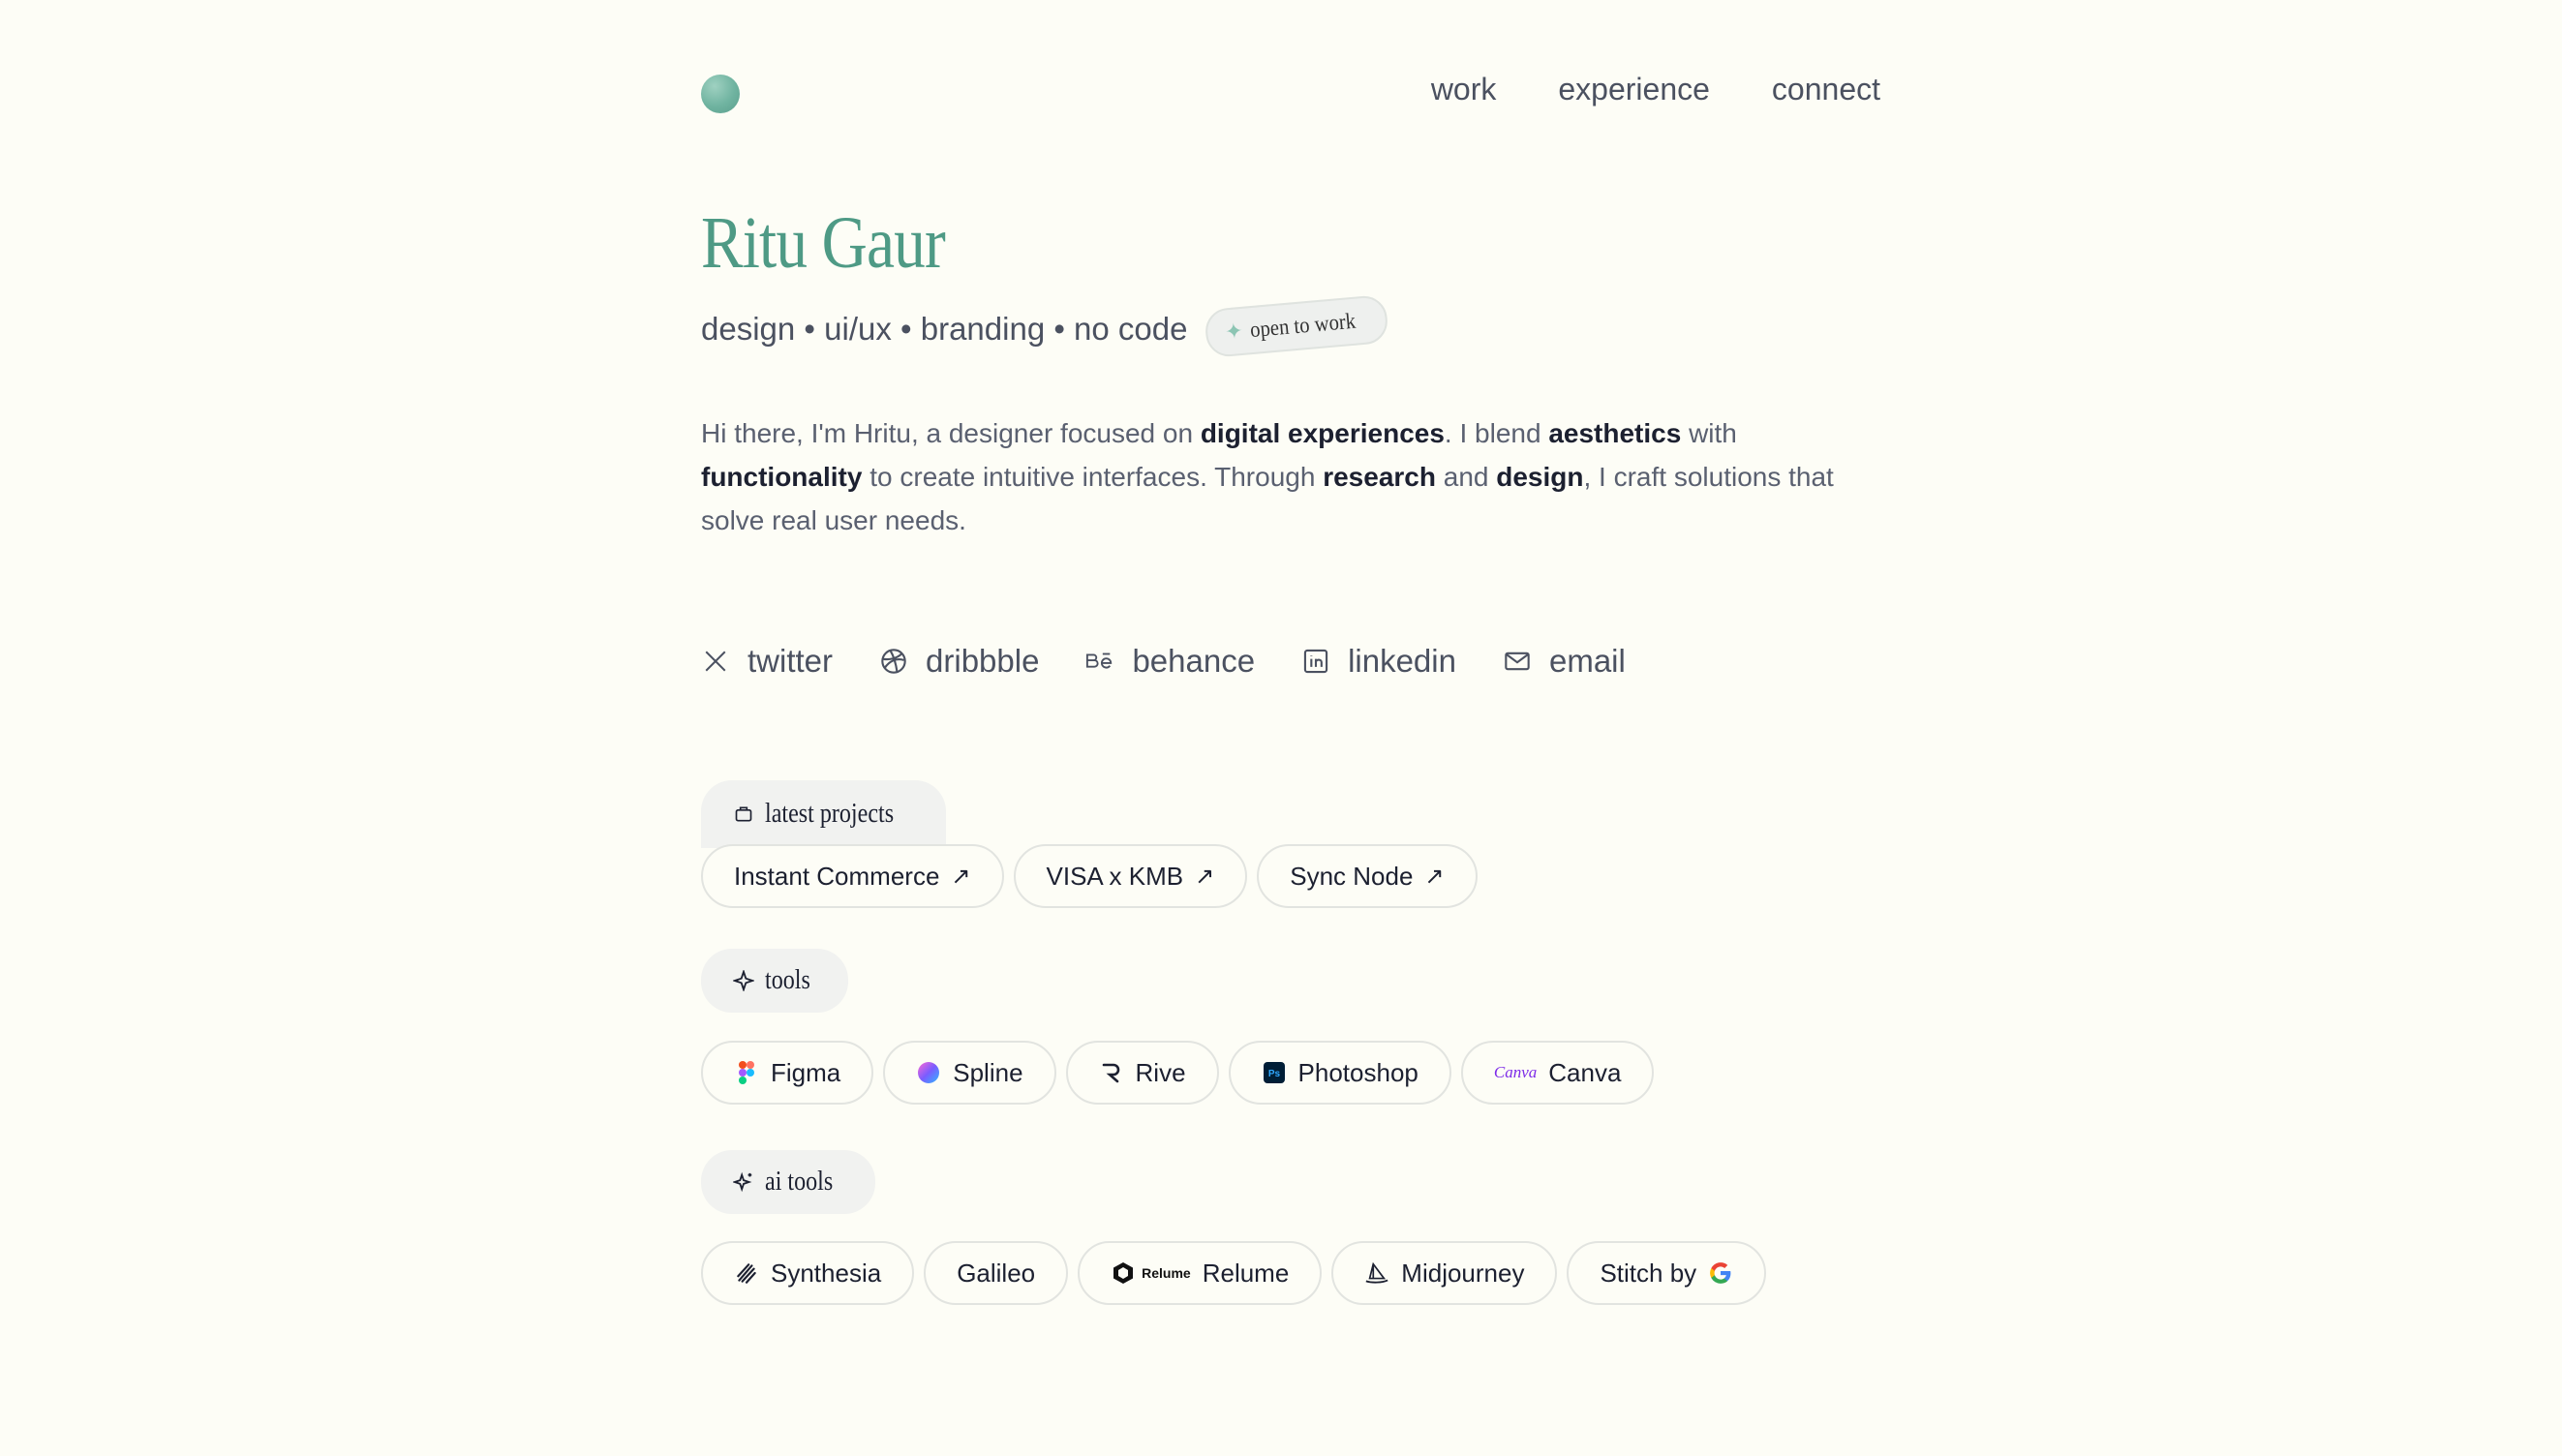 The height and width of the screenshot is (1456, 2562). Describe the element at coordinates (1464, 90) in the screenshot. I see `nav-work: work` at that location.